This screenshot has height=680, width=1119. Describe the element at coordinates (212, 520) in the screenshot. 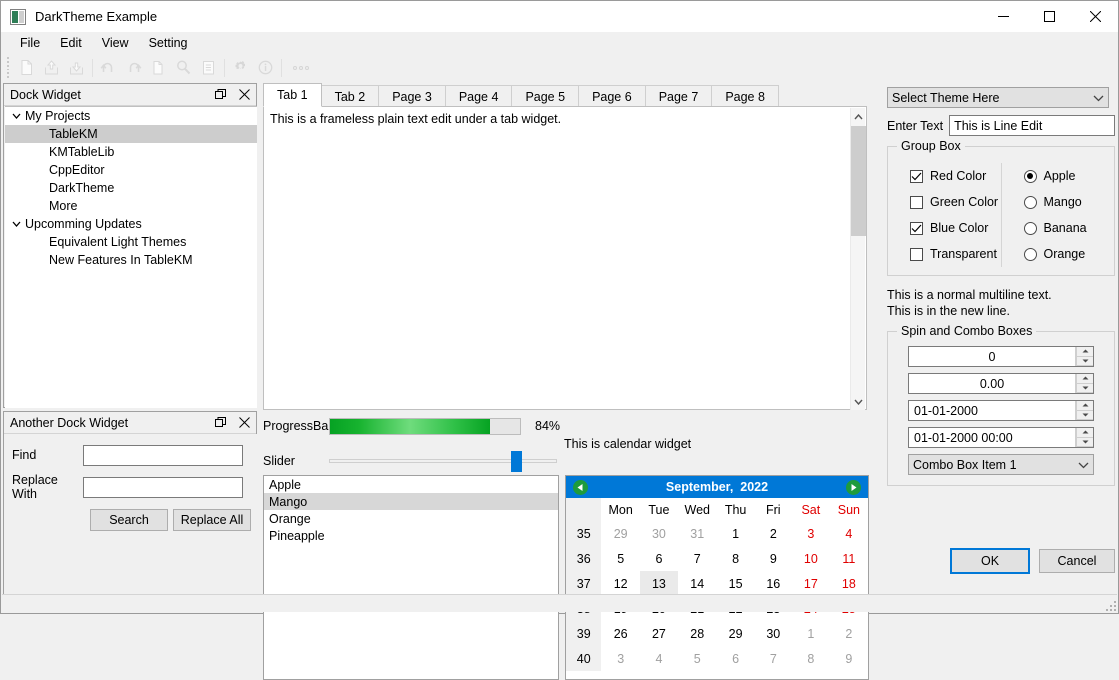

I see `replace-all-button: Replace All` at that location.